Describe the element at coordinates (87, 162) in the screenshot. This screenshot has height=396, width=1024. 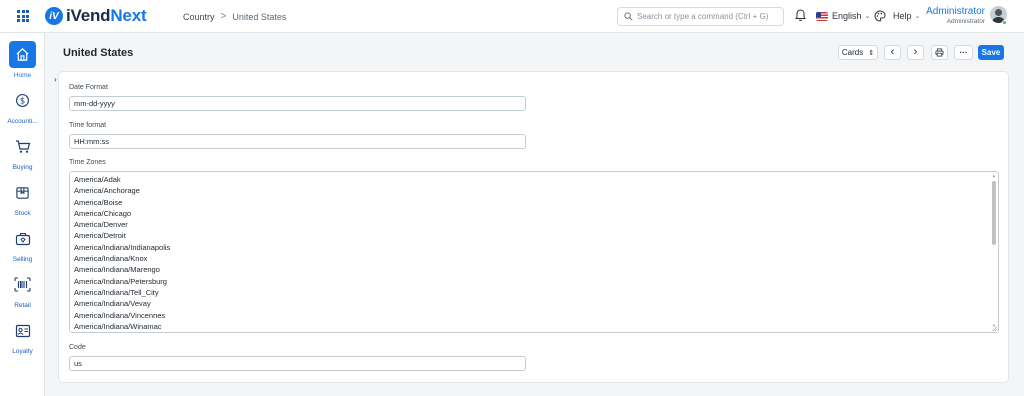
I see `time-zones-label: Time Zones` at that location.